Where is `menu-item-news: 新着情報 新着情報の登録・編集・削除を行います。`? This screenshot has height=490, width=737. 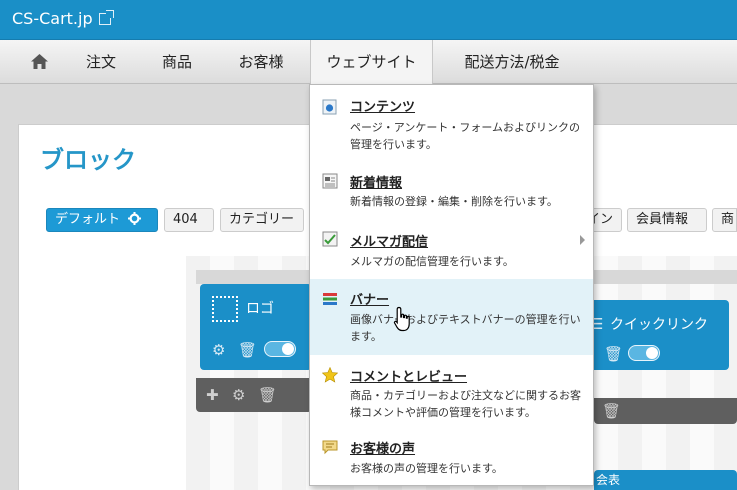 menu-item-news: 新着情報 新着情報の登録・編集・削除を行います。 is located at coordinates (451, 188).